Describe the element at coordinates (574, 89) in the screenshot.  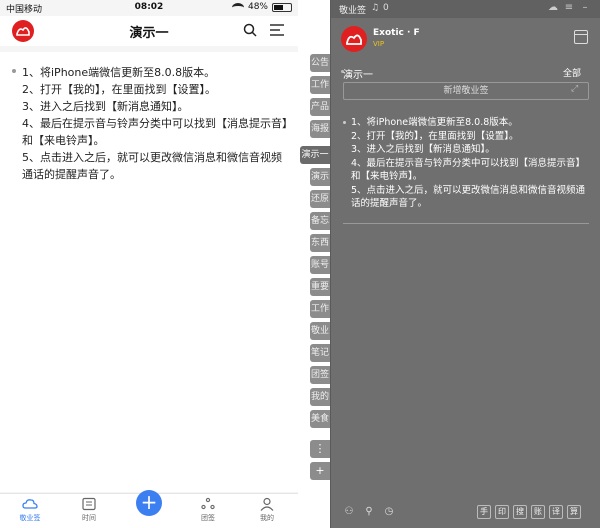
I see `expand-icon: ⤢` at that location.